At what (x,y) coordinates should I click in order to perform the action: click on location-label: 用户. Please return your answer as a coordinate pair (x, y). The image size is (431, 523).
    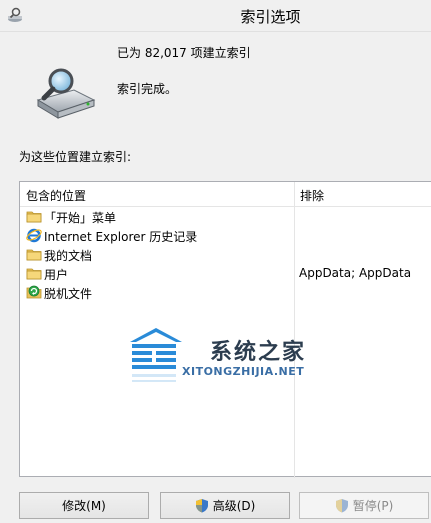
    Looking at the image, I should click on (56, 275).